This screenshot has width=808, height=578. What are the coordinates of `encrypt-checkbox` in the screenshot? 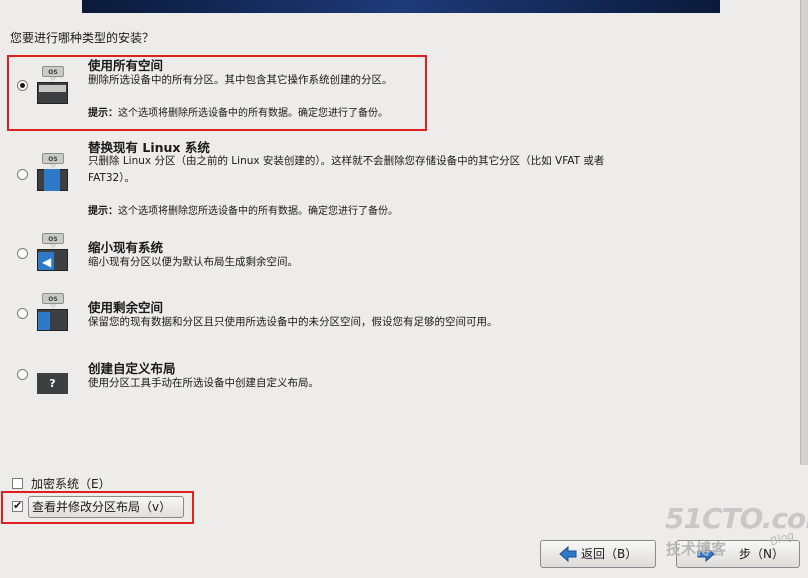 It's located at (17, 483).